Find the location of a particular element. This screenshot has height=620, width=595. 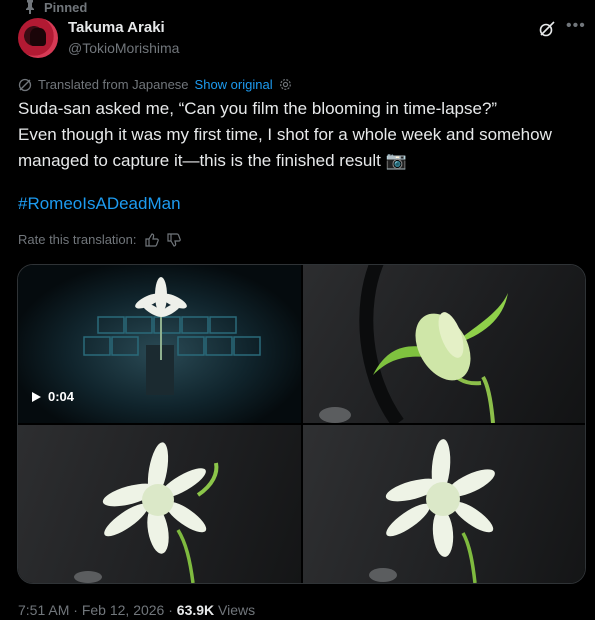

views-count: 63.9K is located at coordinates (195, 610).